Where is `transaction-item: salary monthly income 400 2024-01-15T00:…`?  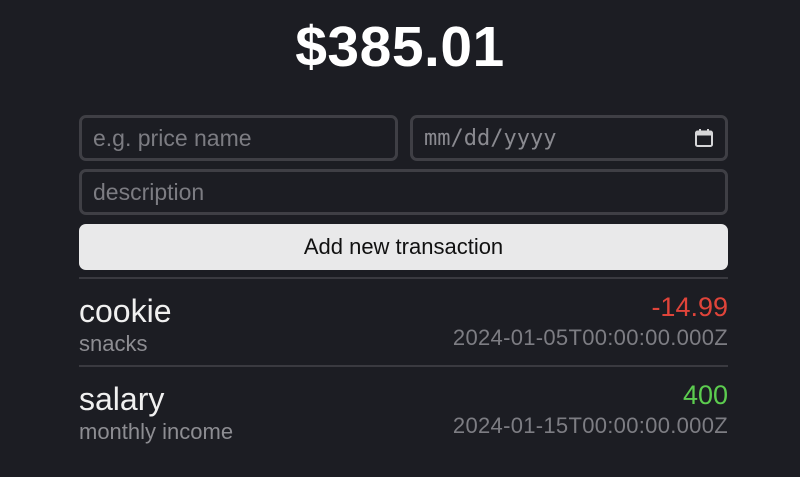
transaction-item: salary monthly income 400 2024-01-15T00:… is located at coordinates (403, 409).